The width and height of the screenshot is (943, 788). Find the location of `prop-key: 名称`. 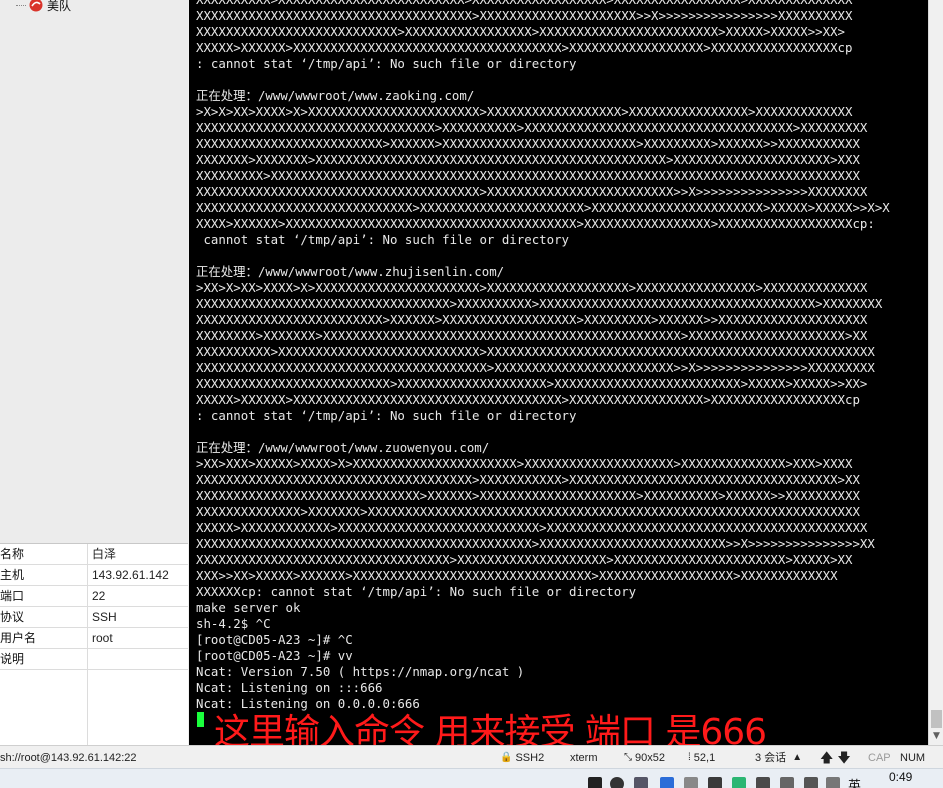

prop-key: 名称 is located at coordinates (44, 554).